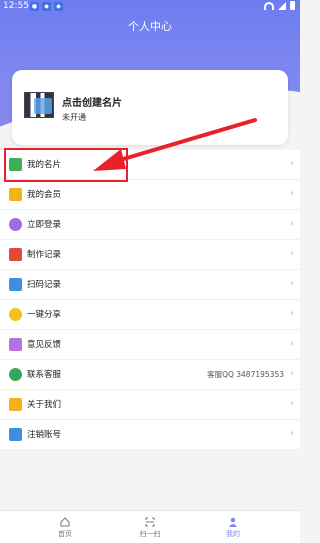  Describe the element at coordinates (65, 528) in the screenshot. I see `tab-home: 首页` at that location.